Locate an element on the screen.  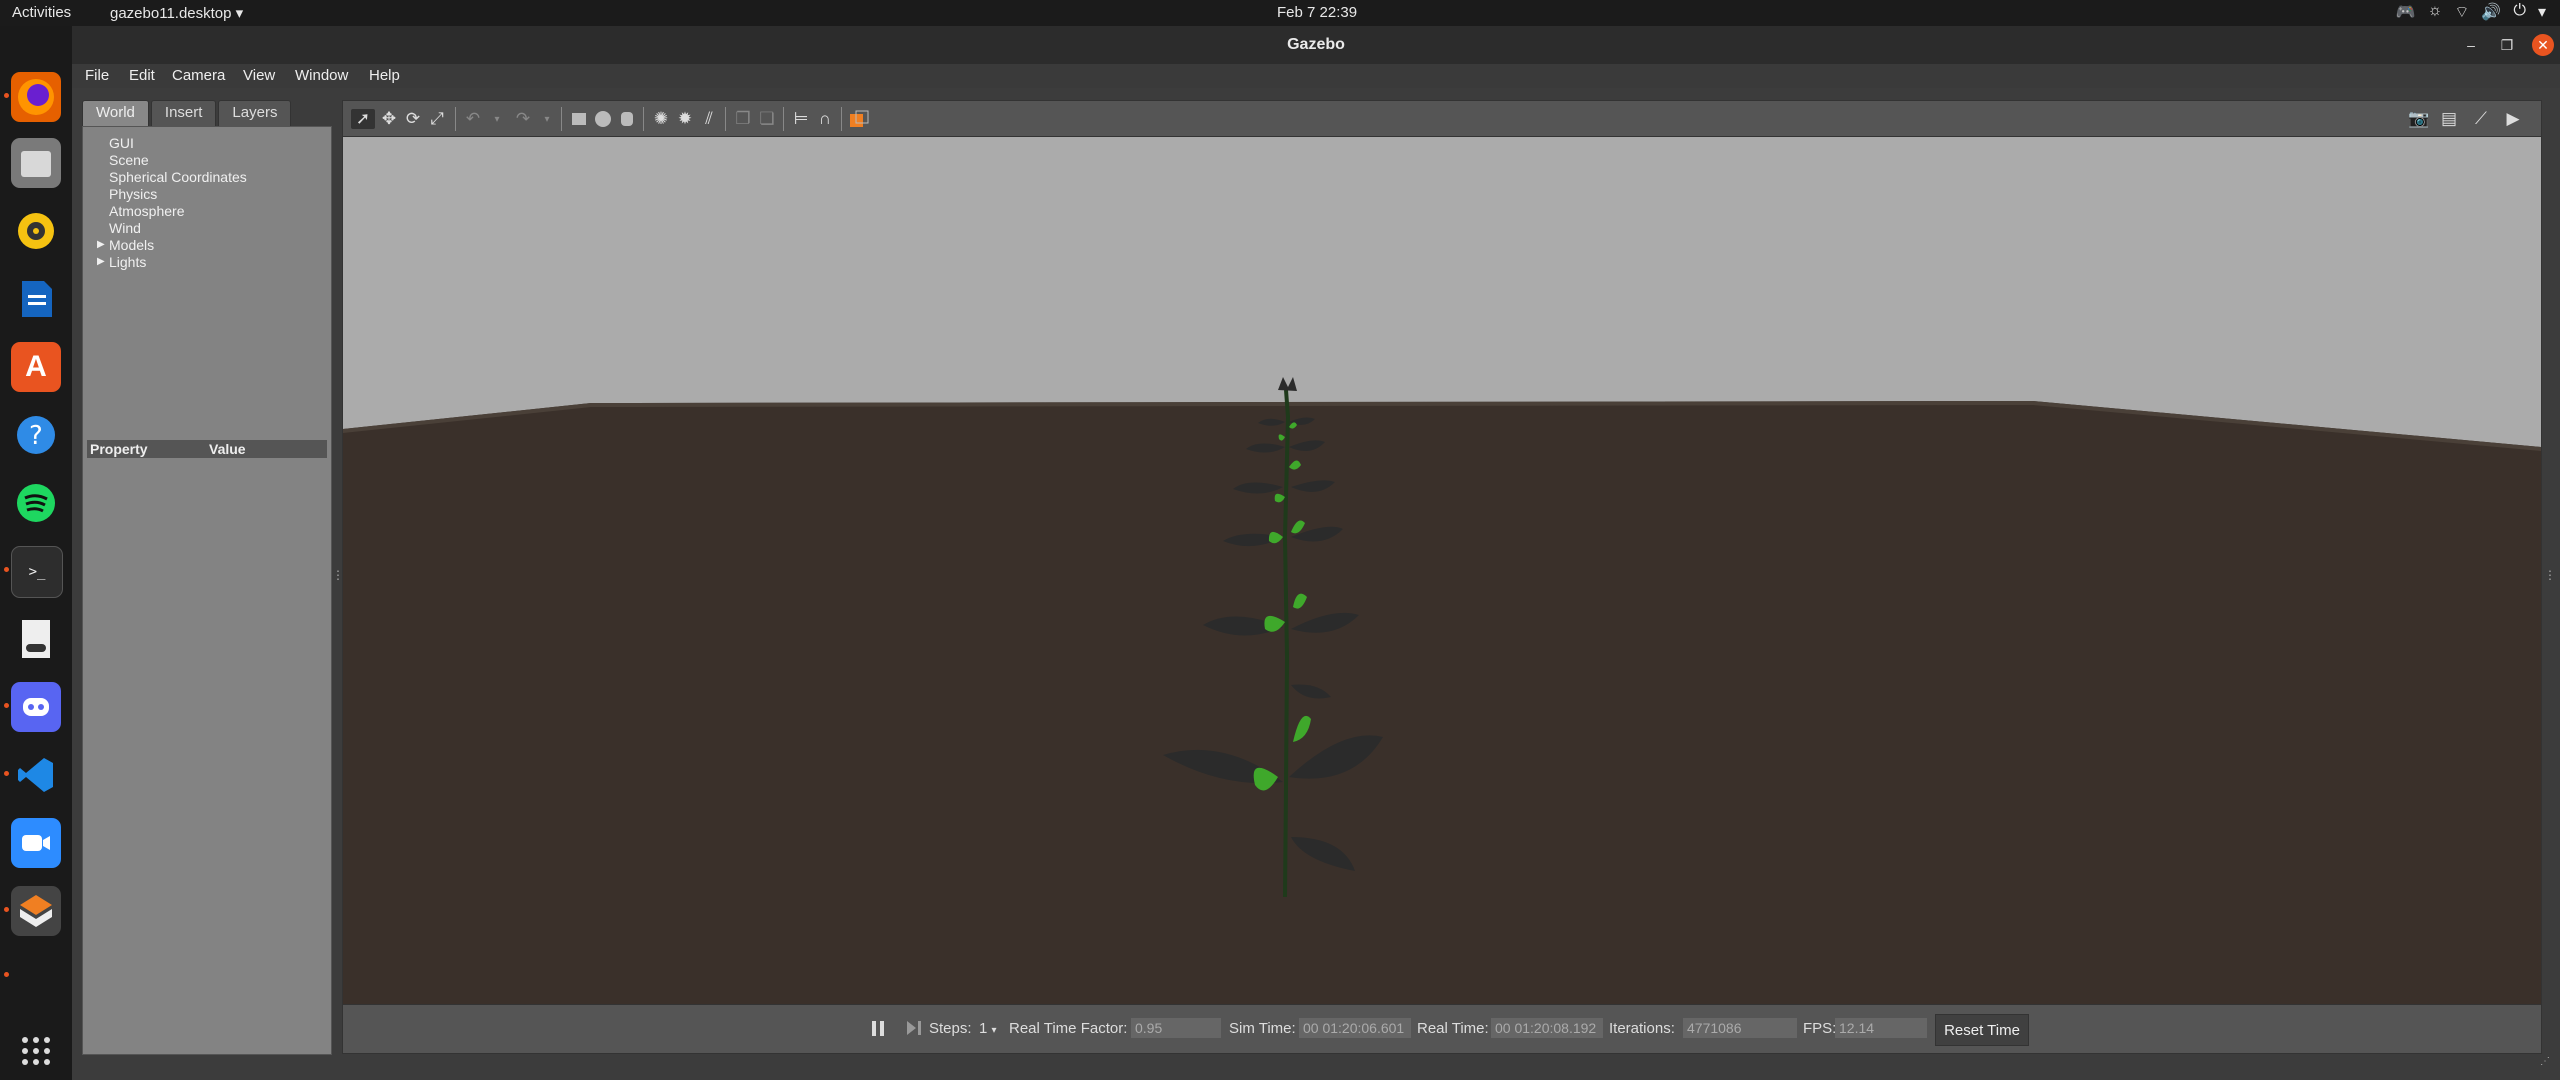
tree-item-gui: GUI is located at coordinates (121, 143).